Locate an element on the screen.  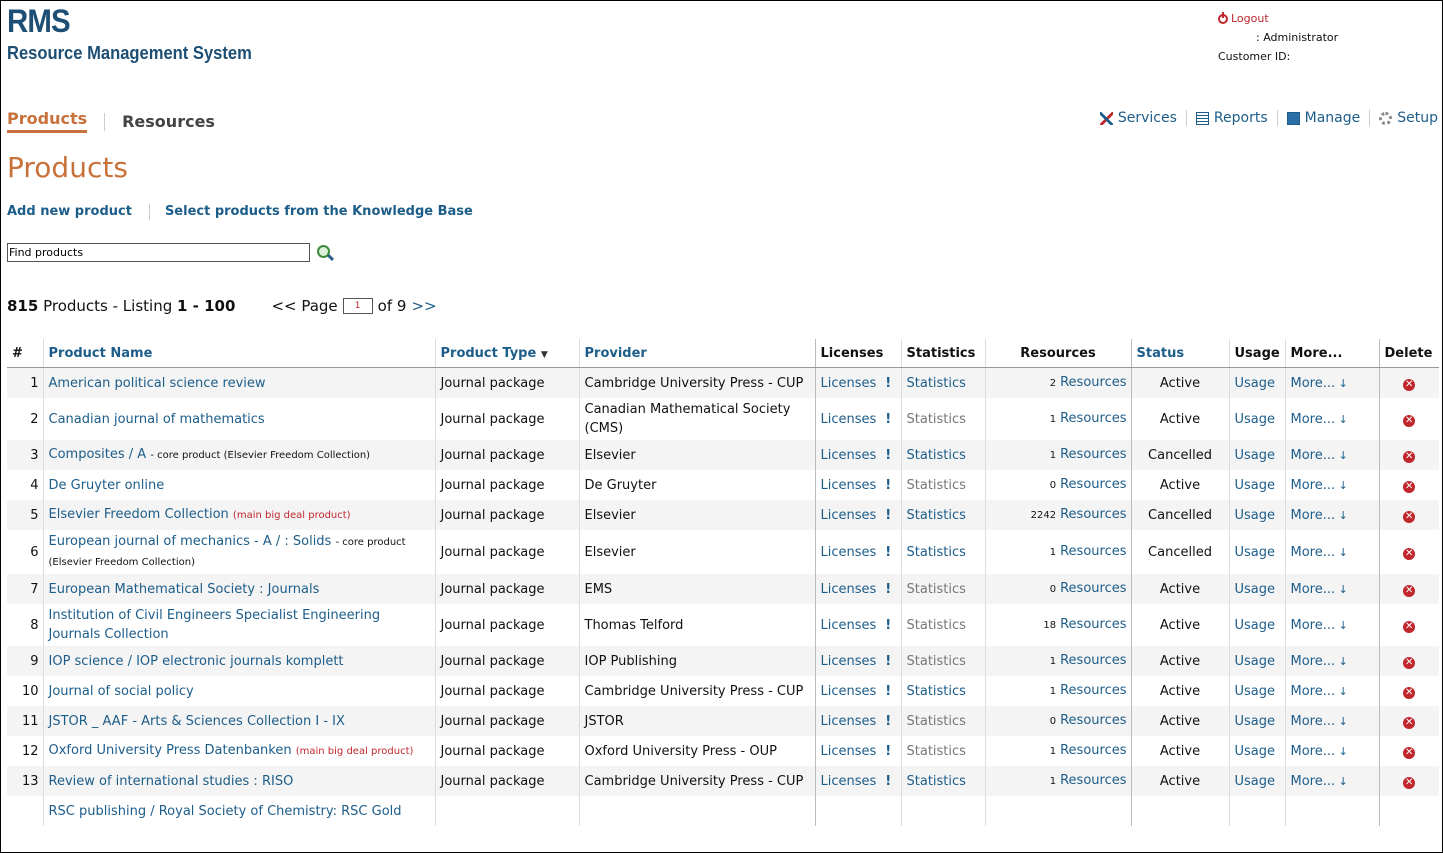
add-product-link: Add new product is located at coordinates (69, 212).